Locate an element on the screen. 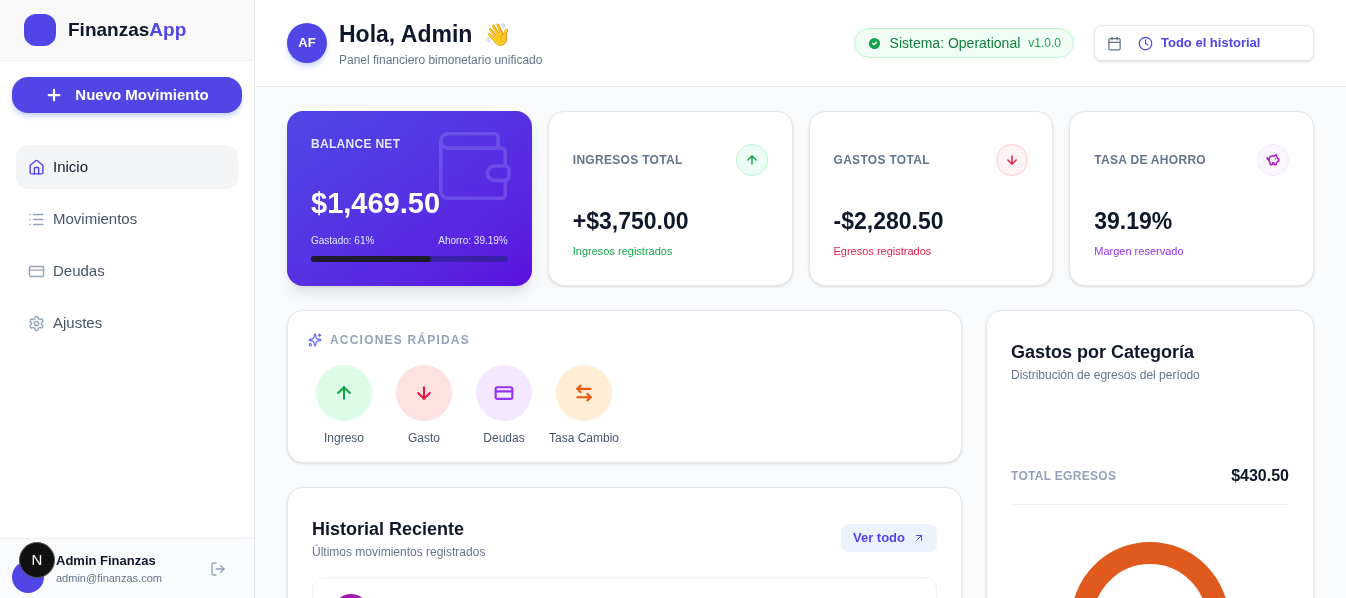 The image size is (1346, 598). stat-value: -$2,280.50 is located at coordinates (889, 221).